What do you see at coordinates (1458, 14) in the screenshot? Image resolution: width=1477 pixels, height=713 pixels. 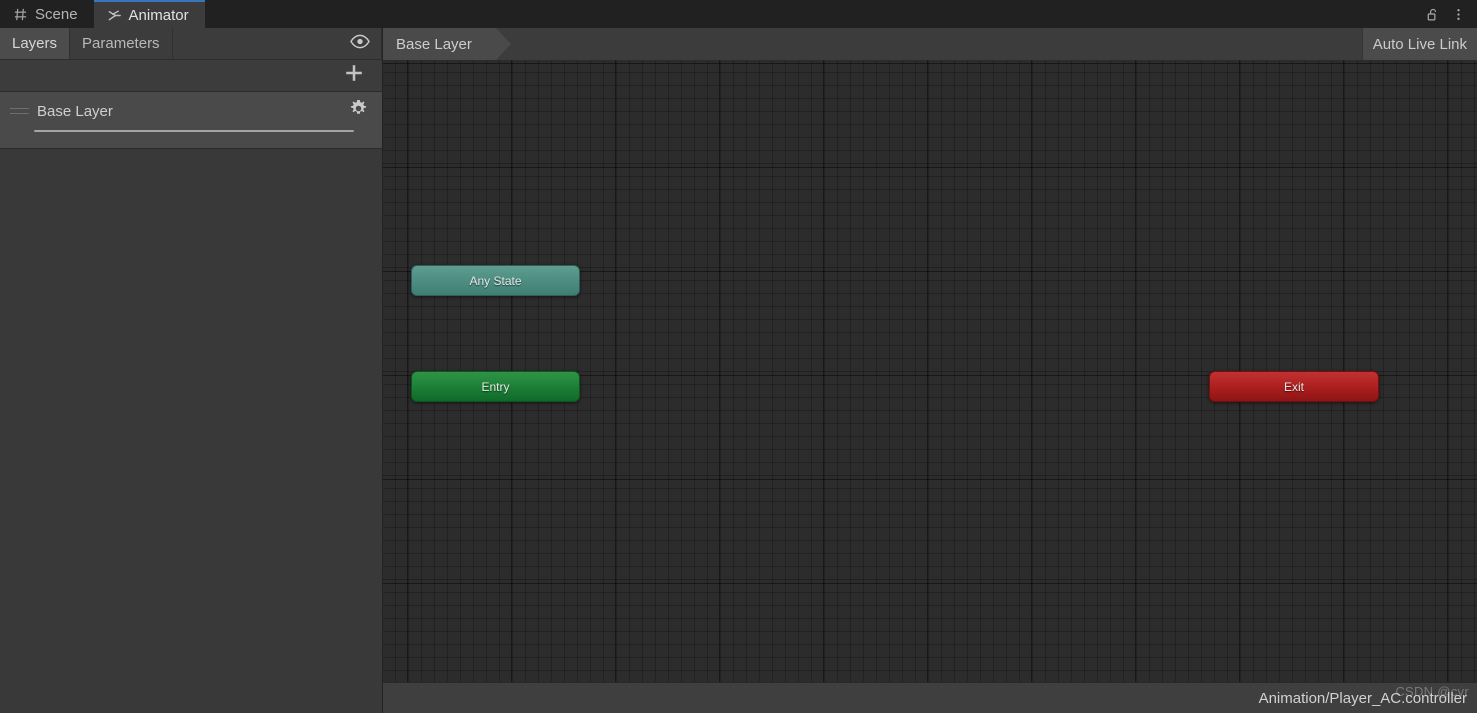 I see `kebab-menu-icon` at bounding box center [1458, 14].